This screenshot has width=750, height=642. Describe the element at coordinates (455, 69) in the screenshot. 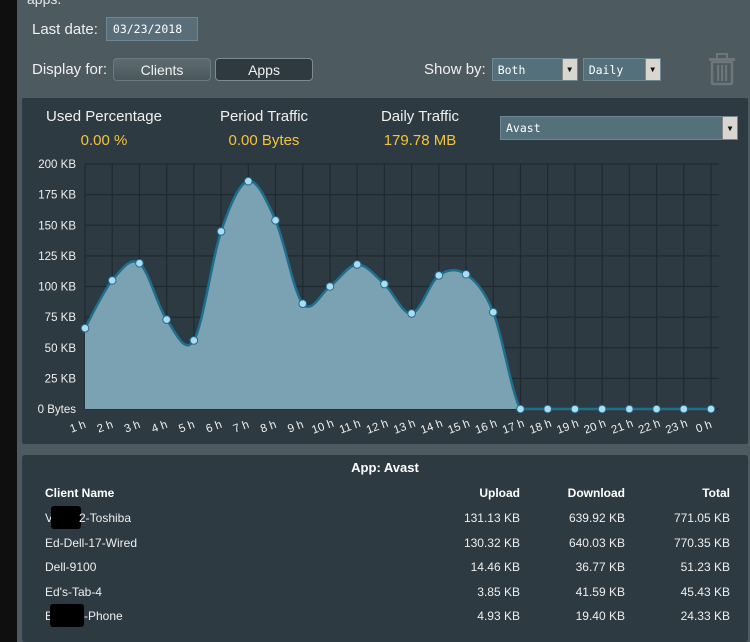

I see `show-by-label: Show by:` at that location.